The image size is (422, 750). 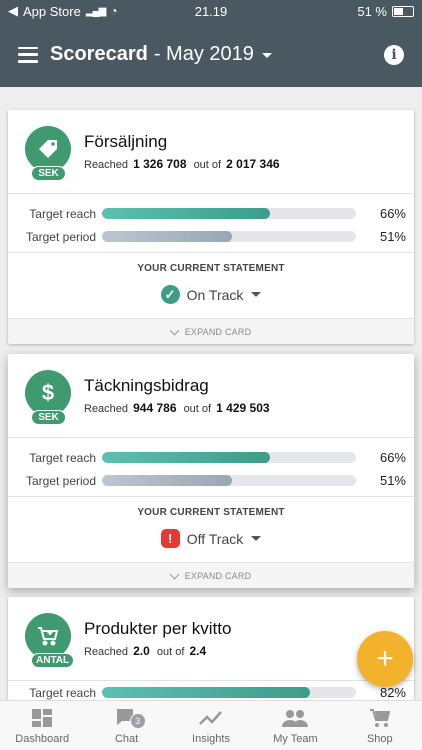 What do you see at coordinates (211, 283) in the screenshot?
I see `statement-section: YOUR CURRENT STATEMENT ✓ On Track` at bounding box center [211, 283].